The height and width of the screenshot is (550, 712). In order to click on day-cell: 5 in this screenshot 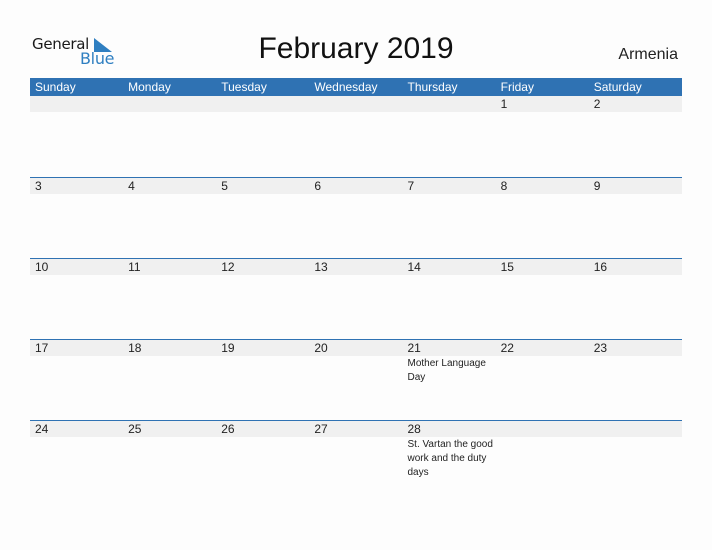, I will do `click(263, 218)`.